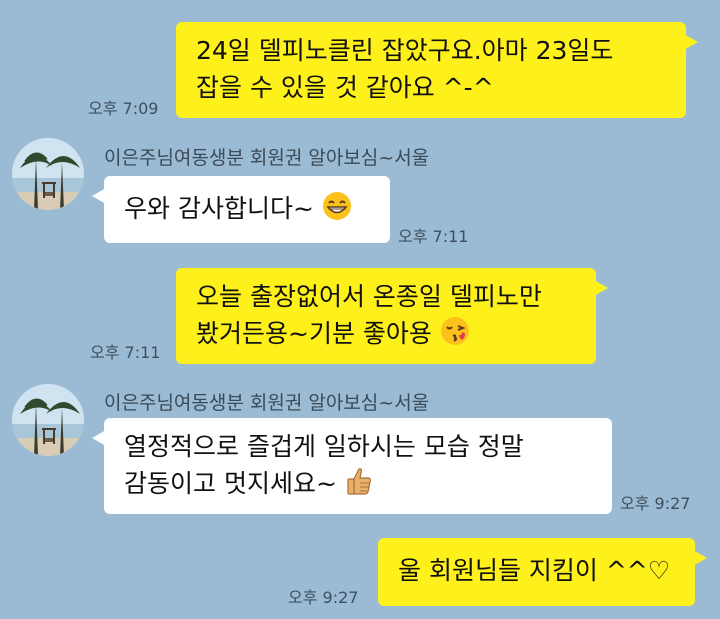  I want to click on message-text-line: 잡을 수 있을 것 같아요 ^-^, so click(345, 87).